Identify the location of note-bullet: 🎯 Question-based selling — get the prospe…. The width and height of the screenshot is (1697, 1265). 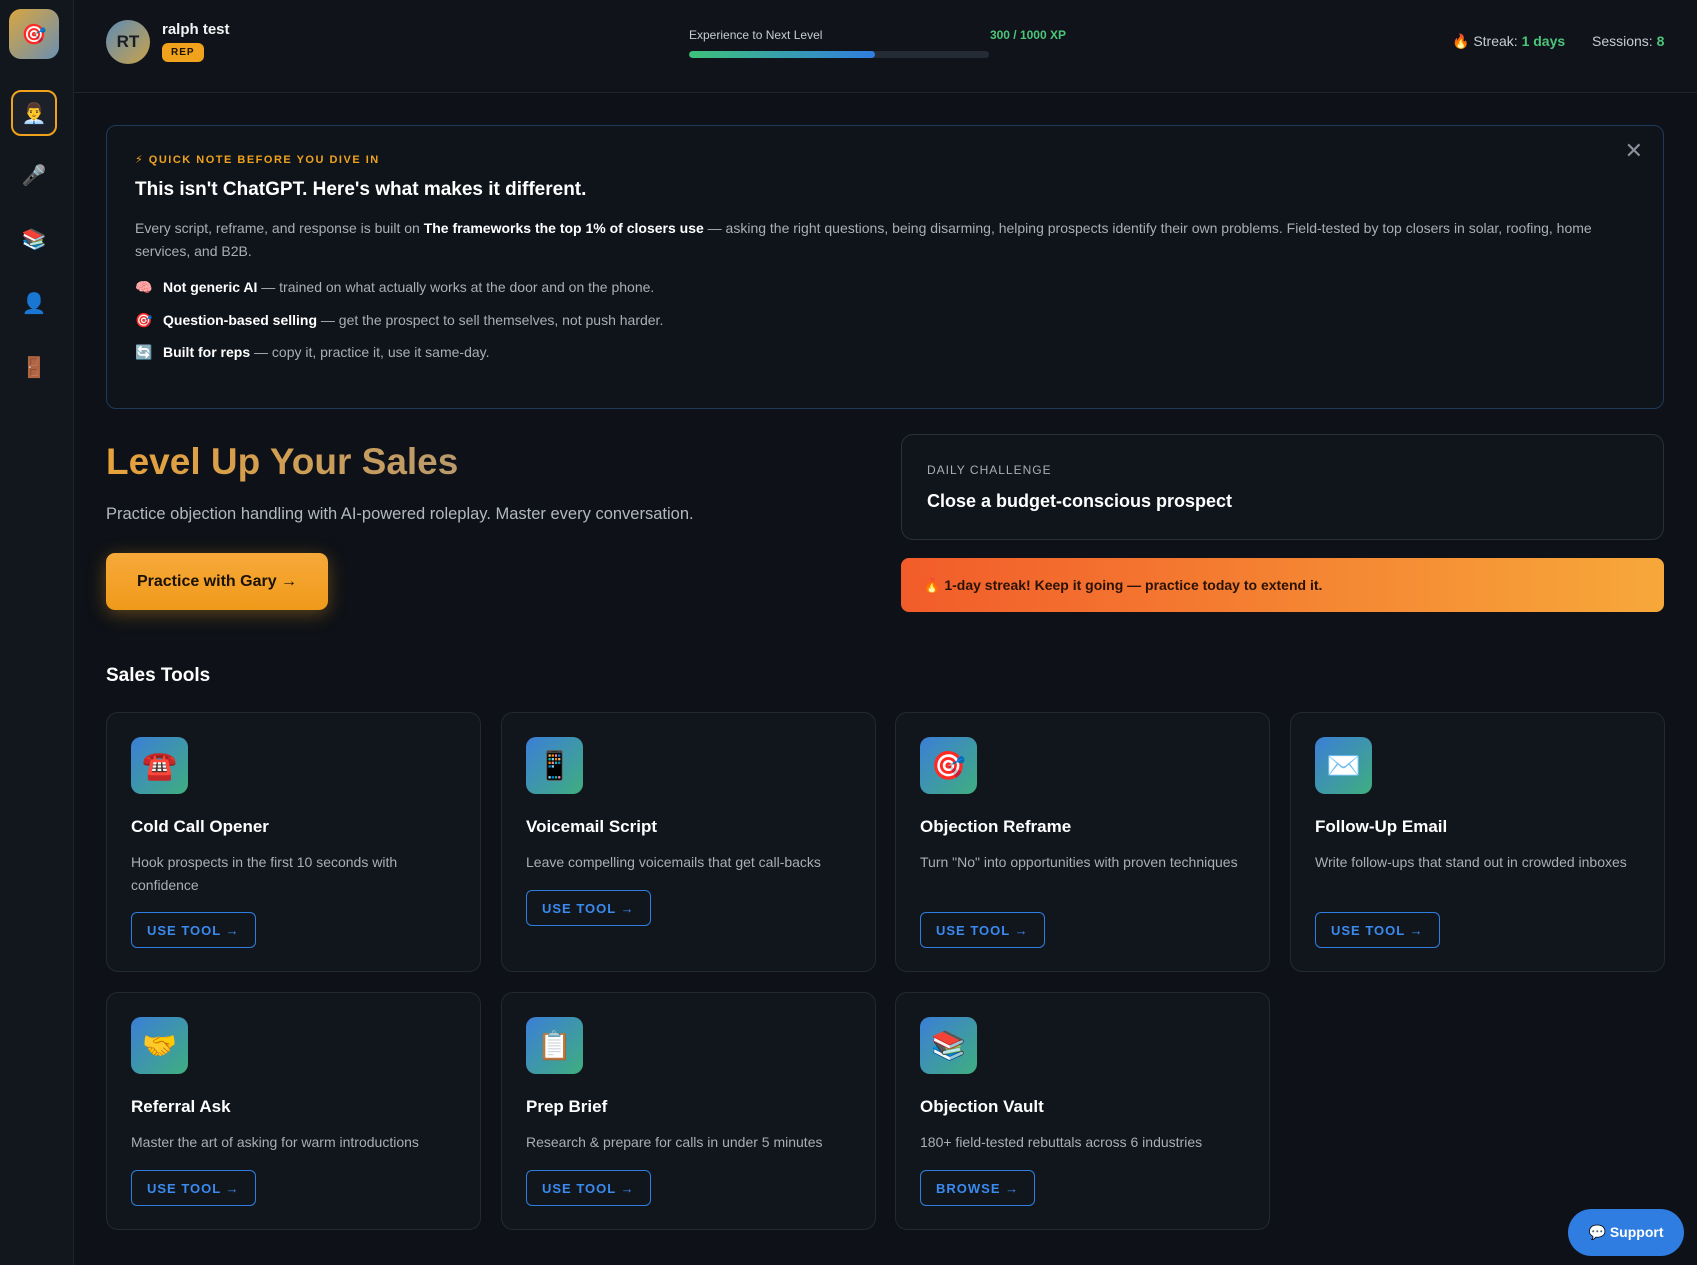
(399, 320).